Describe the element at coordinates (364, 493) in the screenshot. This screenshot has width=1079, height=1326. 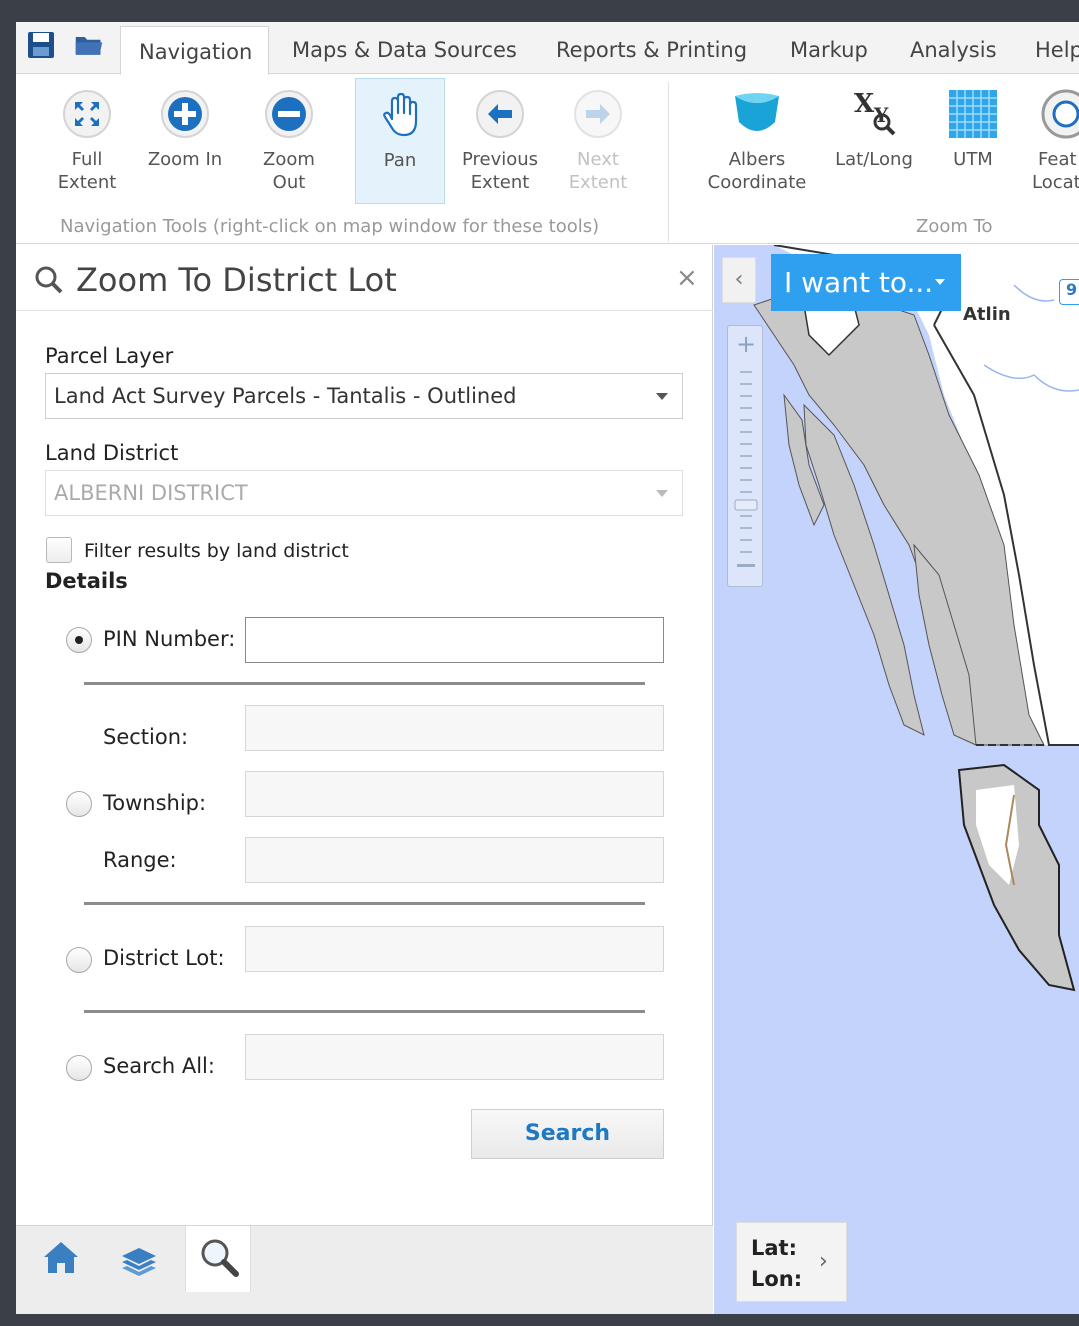
I see `land-district-select: ALBERNI DISTRICT` at that location.